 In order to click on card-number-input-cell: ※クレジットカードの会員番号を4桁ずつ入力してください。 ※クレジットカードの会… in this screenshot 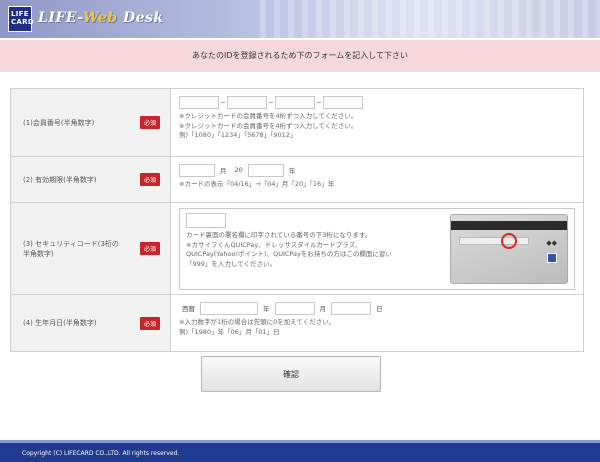, I will do `click(377, 122)`.